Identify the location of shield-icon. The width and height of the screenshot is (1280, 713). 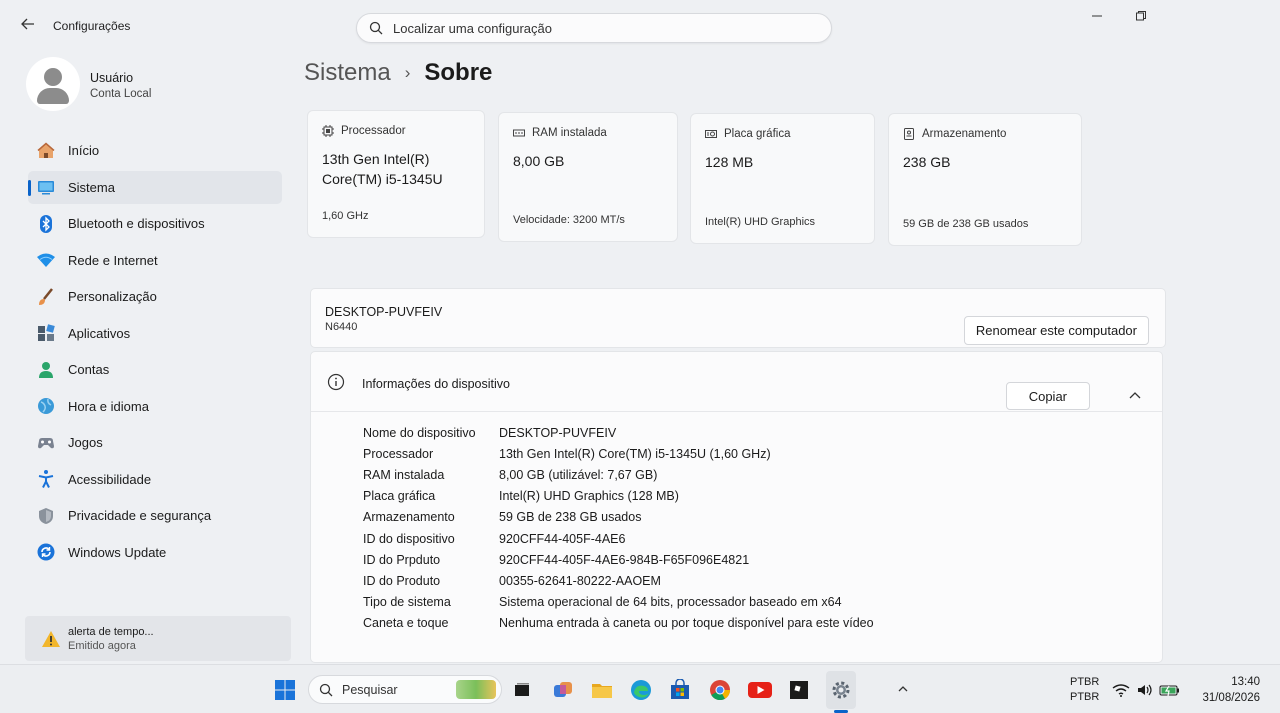
(46, 516).